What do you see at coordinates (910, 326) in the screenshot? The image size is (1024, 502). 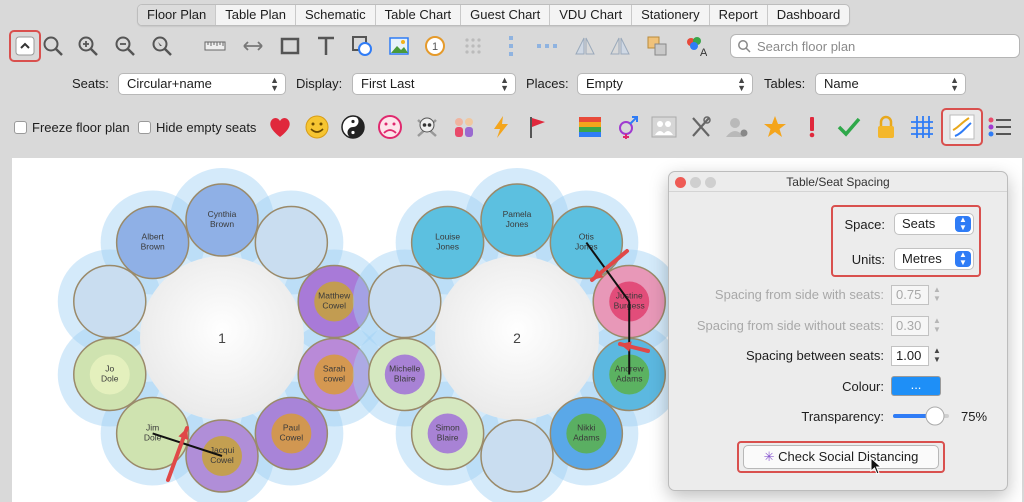 I see `side-without-seats-field: 0.30` at bounding box center [910, 326].